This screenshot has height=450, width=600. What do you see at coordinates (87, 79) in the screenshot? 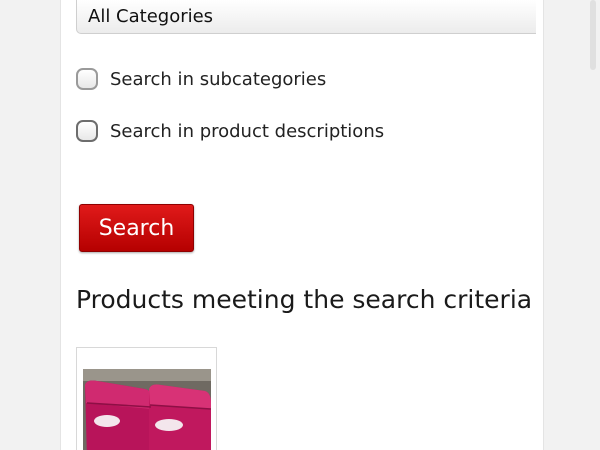
I see `search-subcategories-checkbox` at bounding box center [87, 79].